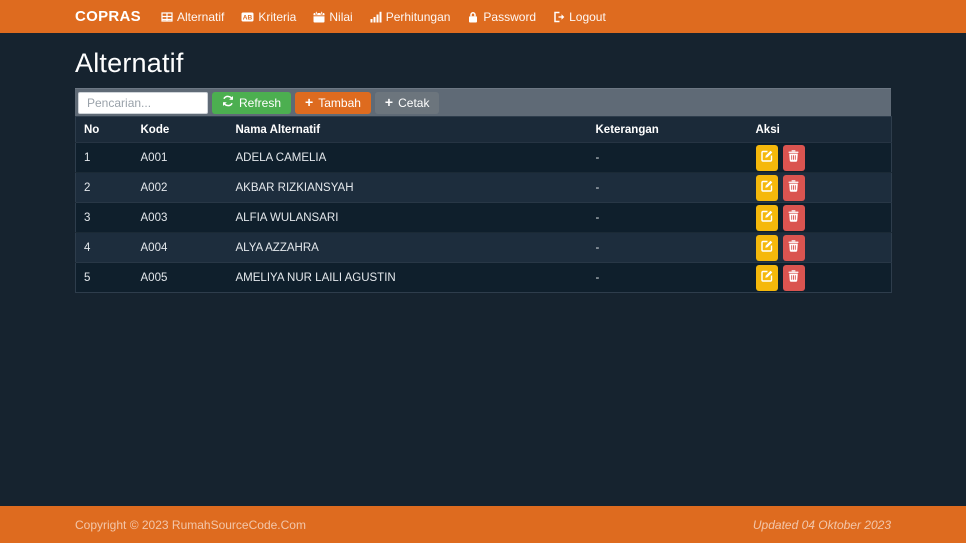 The image size is (966, 543). I want to click on logout-icon, so click(559, 17).